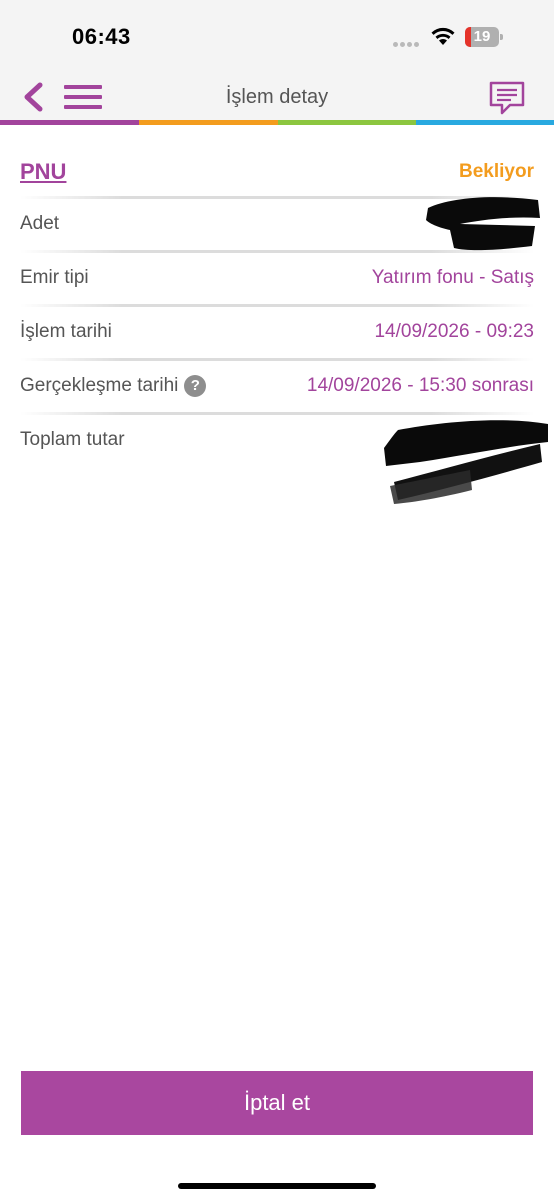 Image resolution: width=554 pixels, height=1200 pixels. Describe the element at coordinates (208, 122) in the screenshot. I see `rainbow-segment-orange` at that location.